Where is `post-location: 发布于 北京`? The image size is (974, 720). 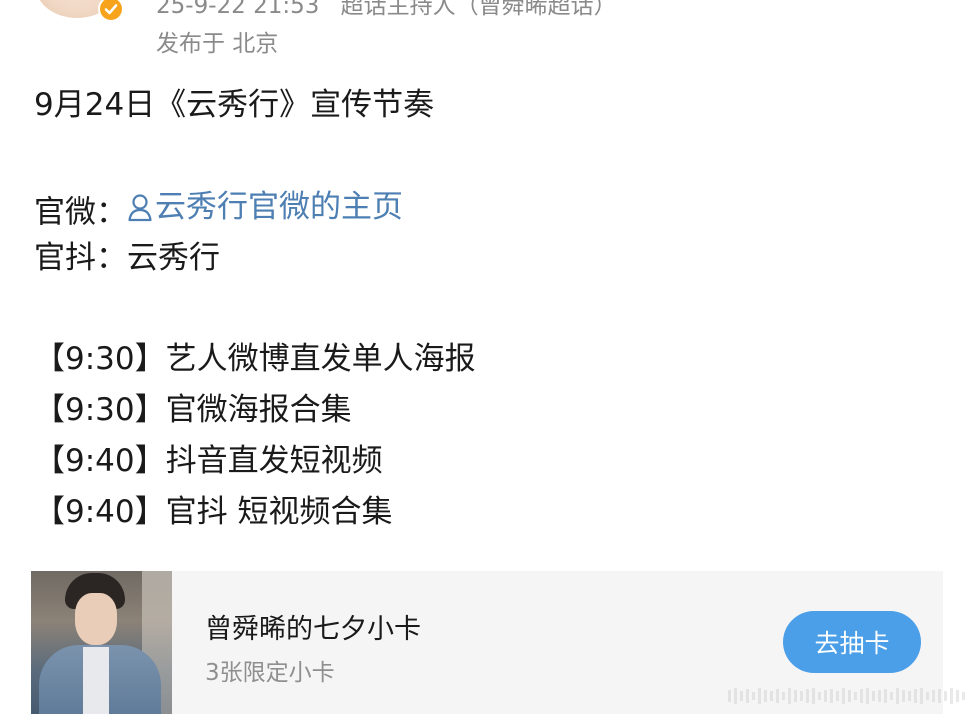 post-location: 发布于 北京 is located at coordinates (217, 44).